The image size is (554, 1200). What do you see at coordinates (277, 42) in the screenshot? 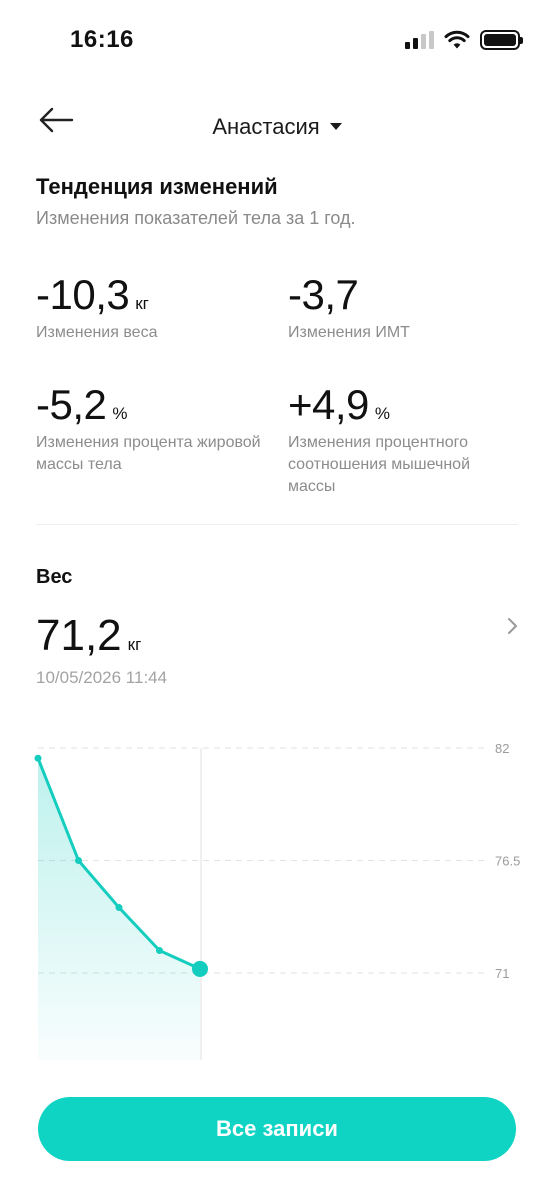
I see `status-bar: 16:16` at bounding box center [277, 42].